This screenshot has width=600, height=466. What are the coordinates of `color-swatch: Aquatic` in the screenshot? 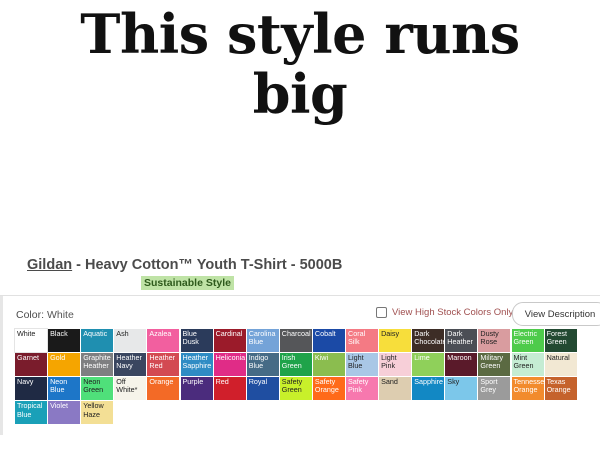 It's located at (97, 340).